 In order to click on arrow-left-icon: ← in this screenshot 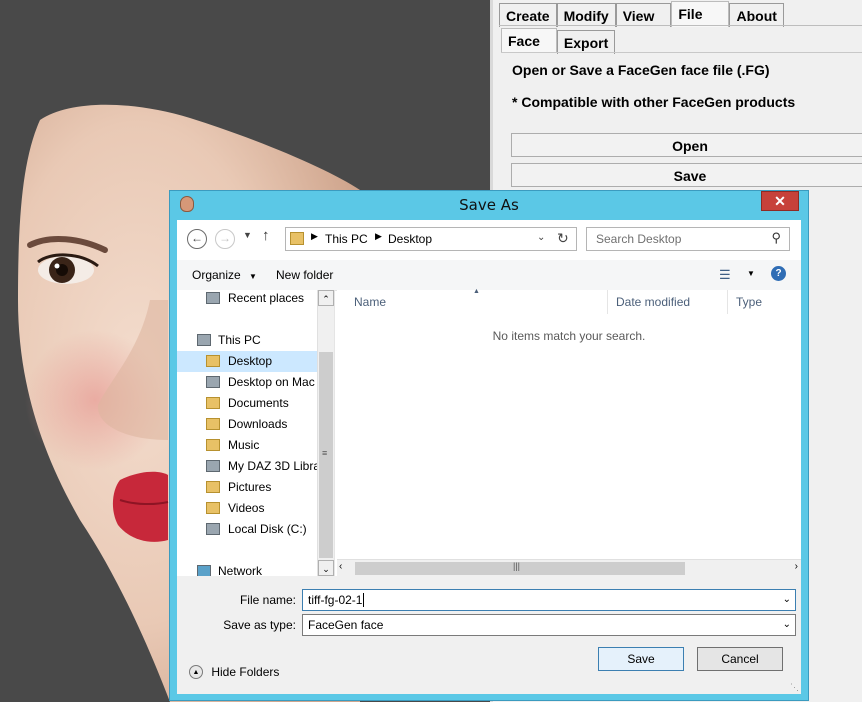, I will do `click(197, 238)`.